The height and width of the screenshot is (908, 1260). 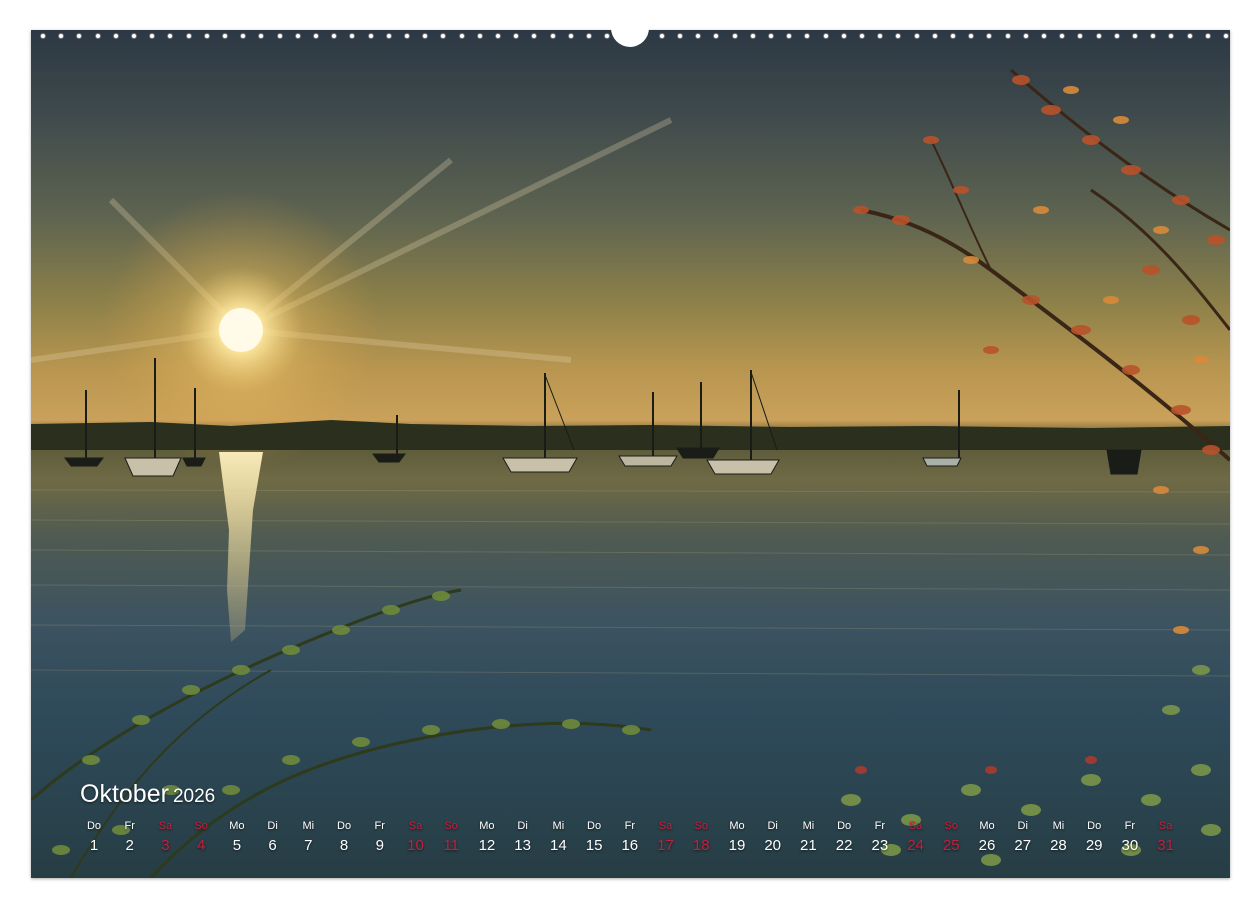 I want to click on day-number: 8, so click(x=344, y=845).